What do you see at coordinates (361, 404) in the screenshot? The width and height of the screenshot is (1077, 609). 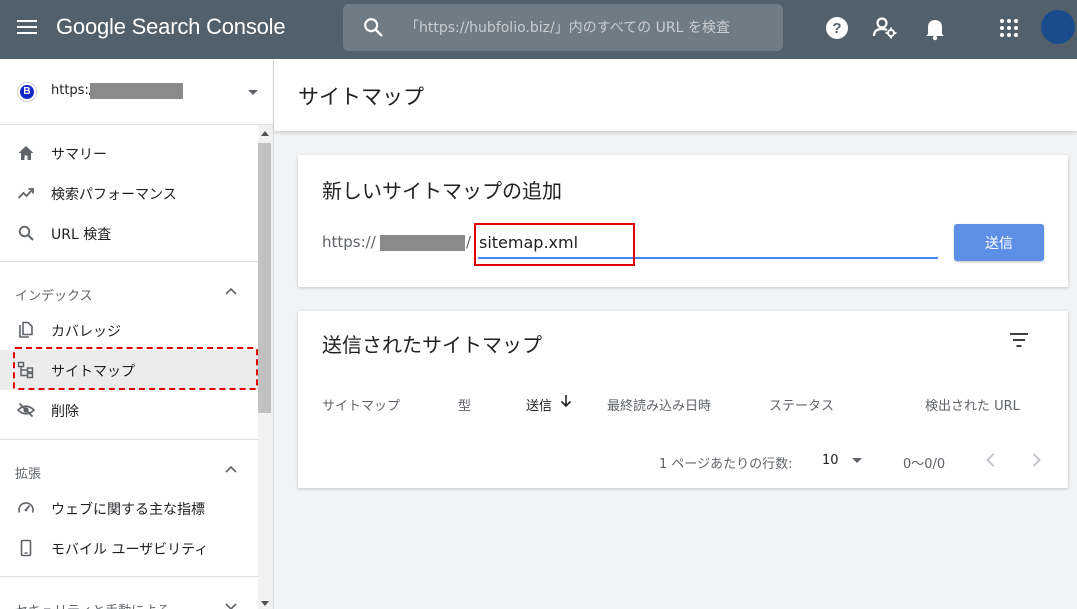 I see `column-header-sitemap: サイトマップ` at bounding box center [361, 404].